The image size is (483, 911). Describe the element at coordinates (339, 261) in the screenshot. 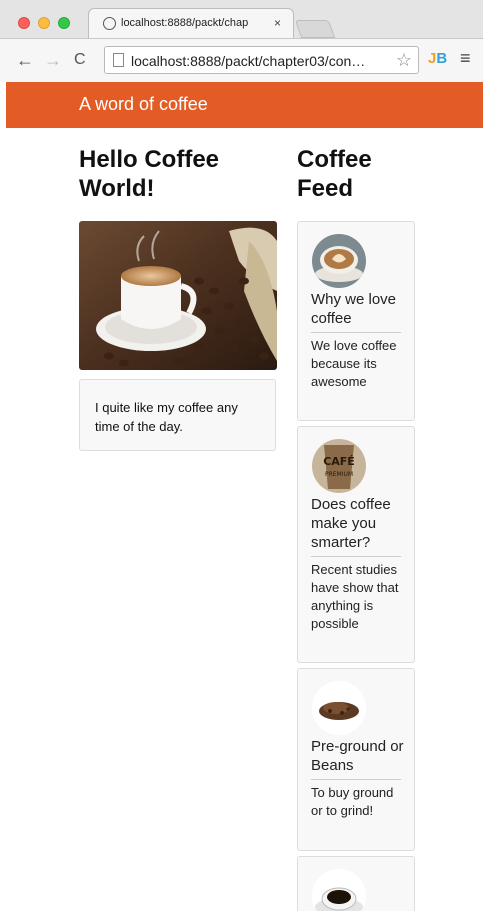

I see `latte-art-image` at that location.